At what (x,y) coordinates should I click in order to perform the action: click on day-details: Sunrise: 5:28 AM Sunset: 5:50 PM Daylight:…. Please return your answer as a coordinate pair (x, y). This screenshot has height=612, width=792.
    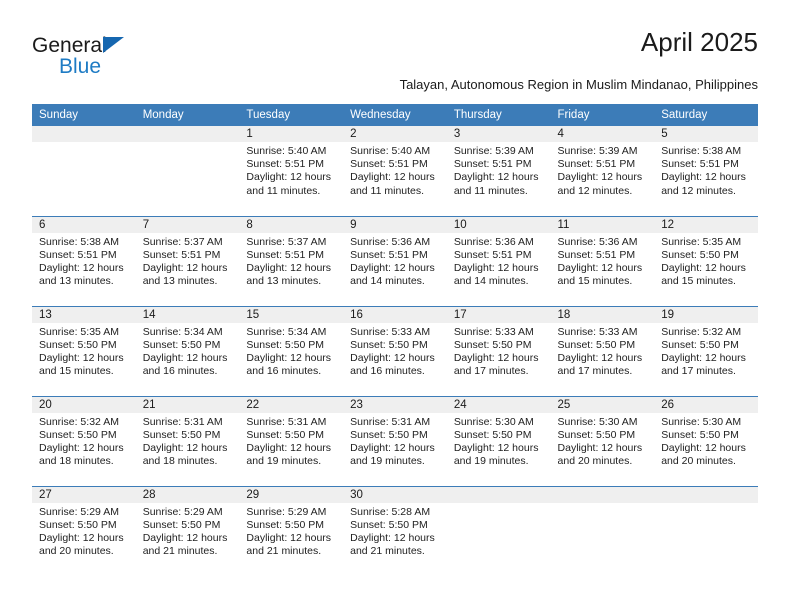
    Looking at the image, I should click on (395, 531).